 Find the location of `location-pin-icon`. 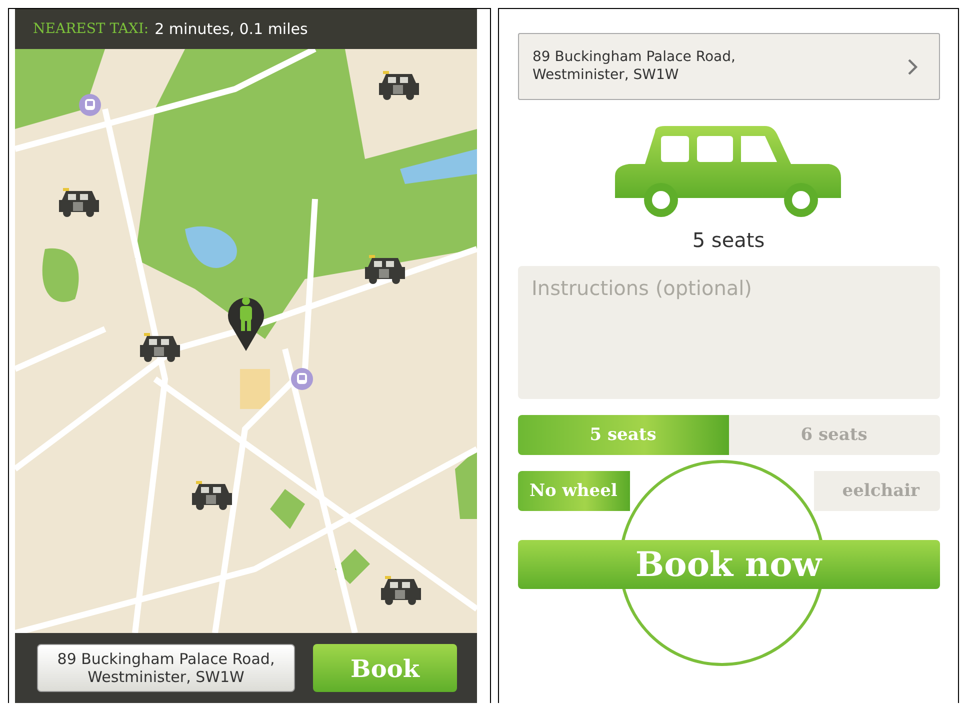

location-pin-icon is located at coordinates (246, 324).